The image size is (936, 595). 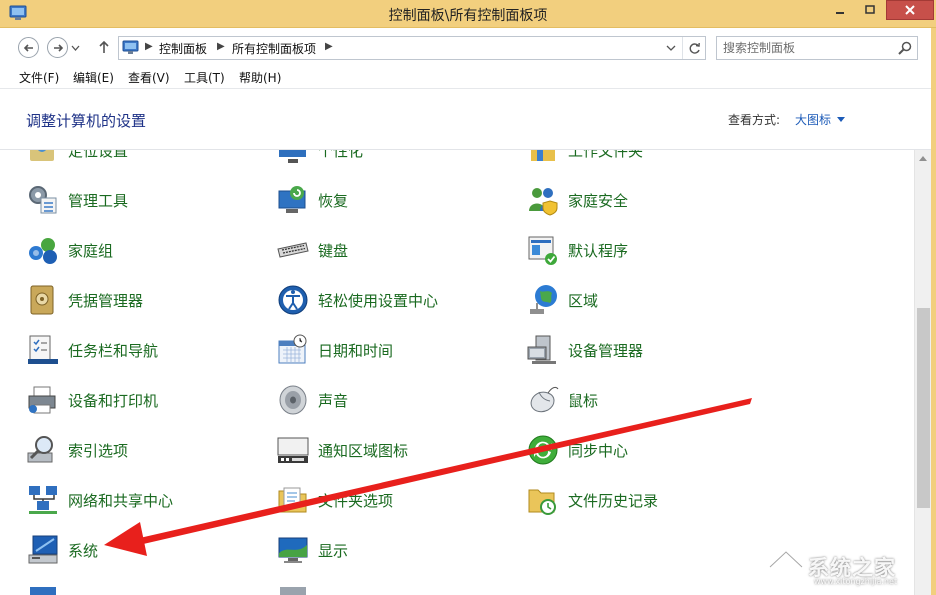 I want to click on network-sharing-icon, so click(x=43, y=500).